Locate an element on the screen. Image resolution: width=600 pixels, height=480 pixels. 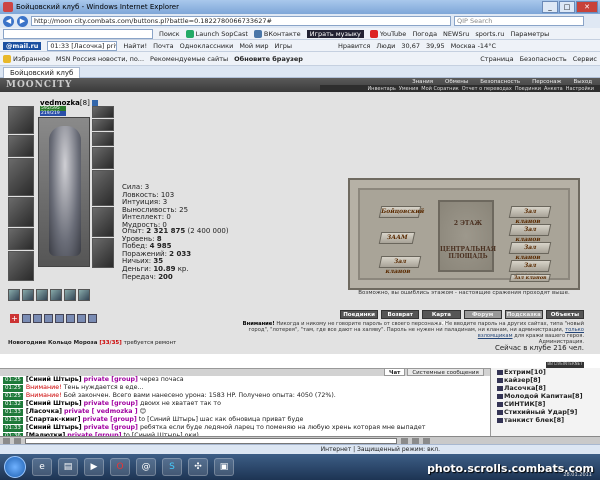
online-user: Молодой Капитан[8] is located at coordinates (548, 396).